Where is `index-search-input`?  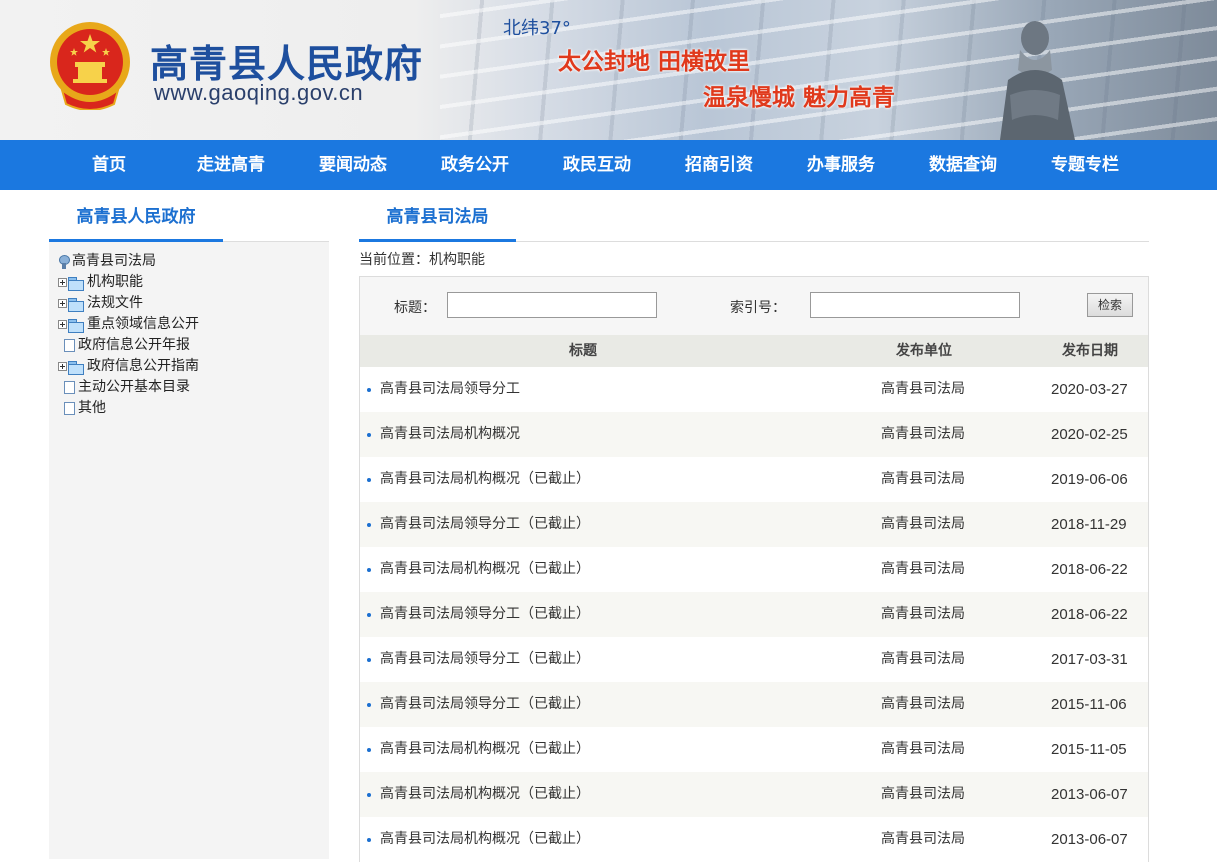 index-search-input is located at coordinates (915, 305).